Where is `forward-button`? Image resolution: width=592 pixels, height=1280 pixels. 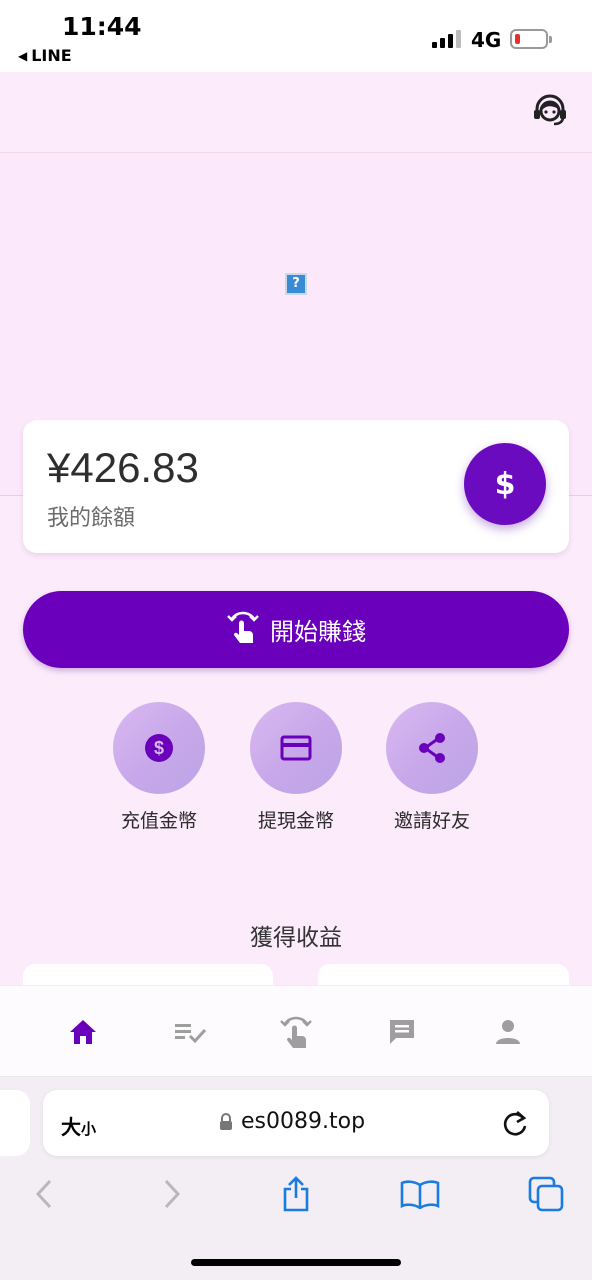 forward-button is located at coordinates (172, 1194).